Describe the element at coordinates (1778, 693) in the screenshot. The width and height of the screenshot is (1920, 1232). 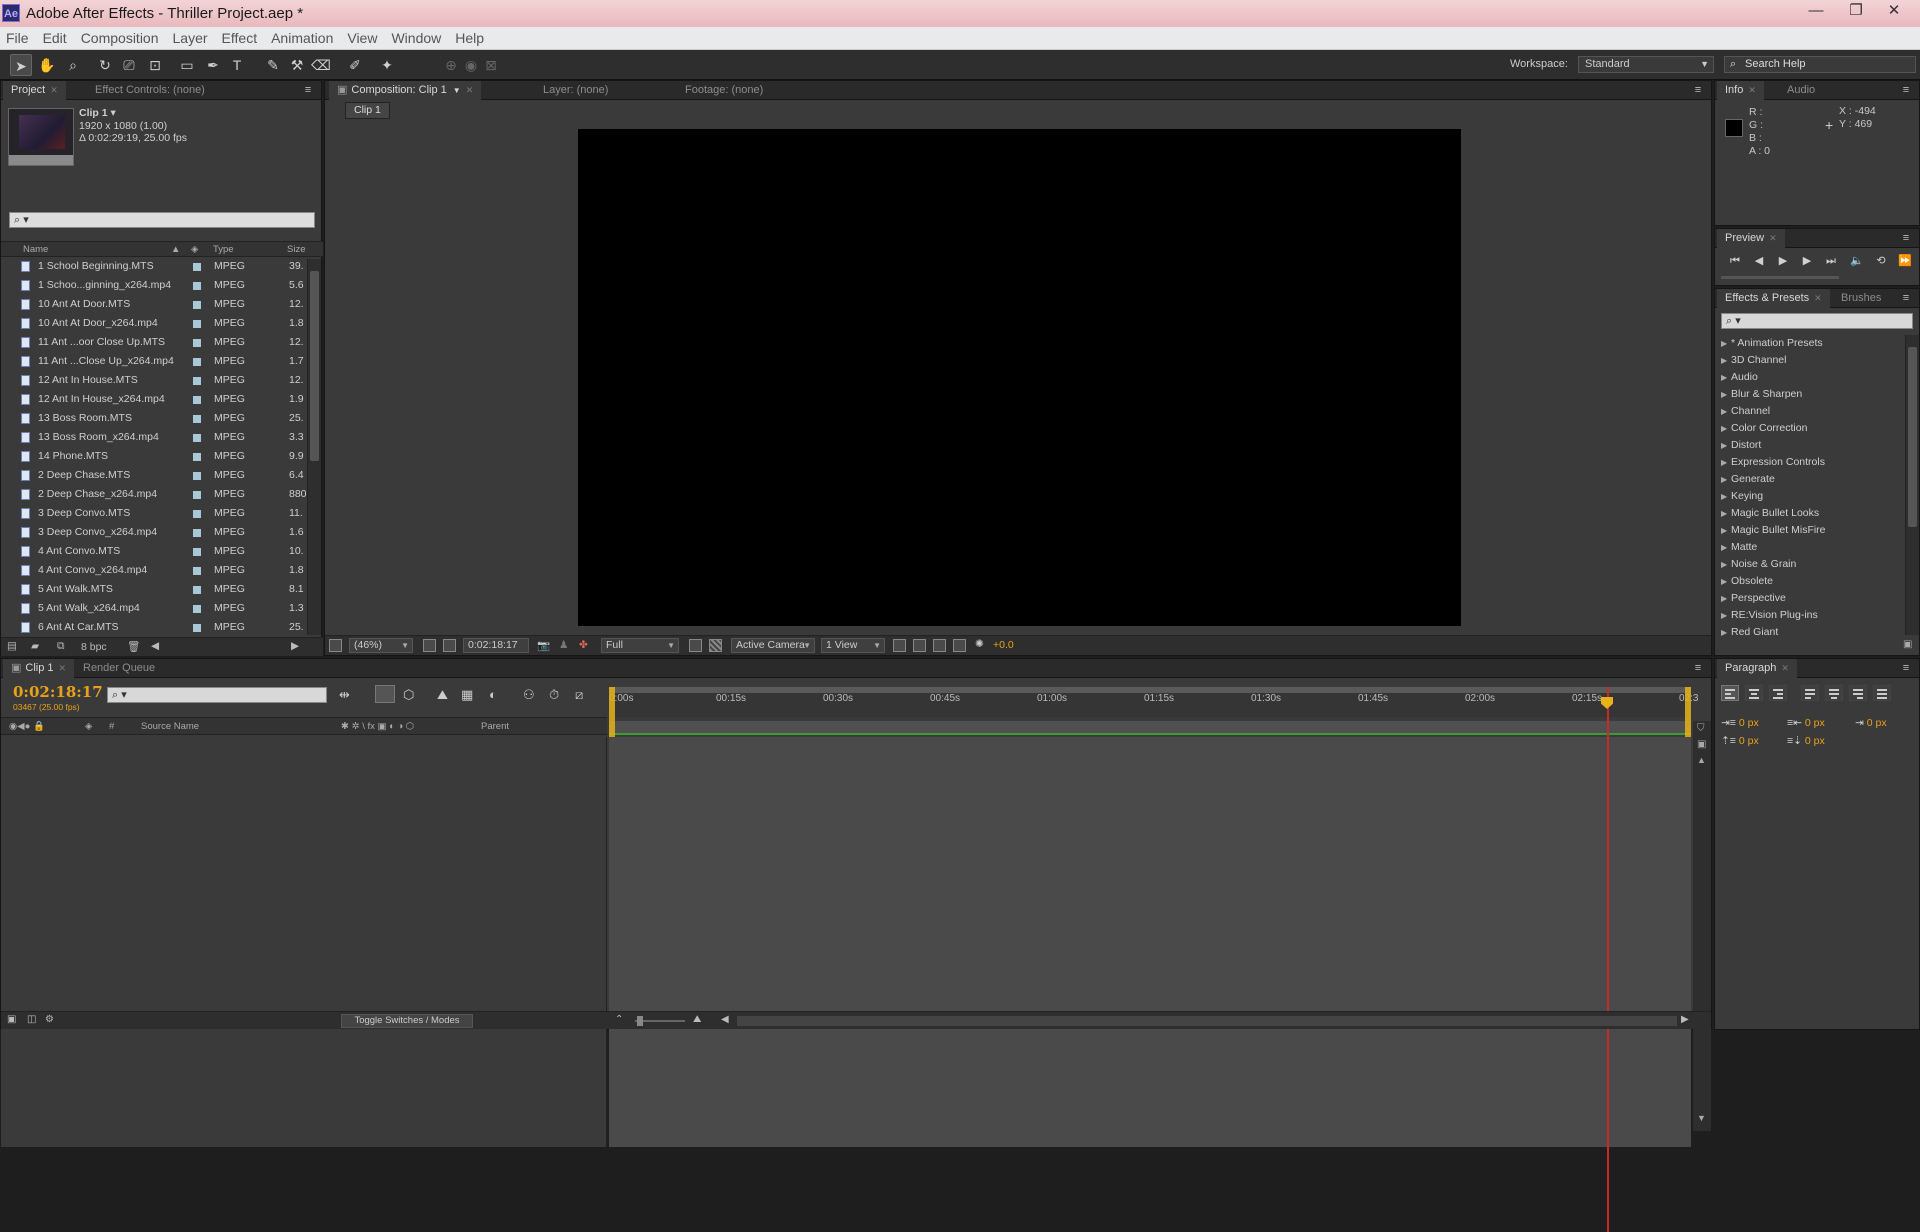
I see `align-right-icon` at that location.